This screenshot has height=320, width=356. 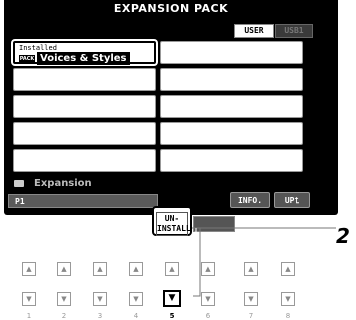 What do you see at coordinates (100, 299) in the screenshot?
I see `panel-down-button-3: ▼` at bounding box center [100, 299].